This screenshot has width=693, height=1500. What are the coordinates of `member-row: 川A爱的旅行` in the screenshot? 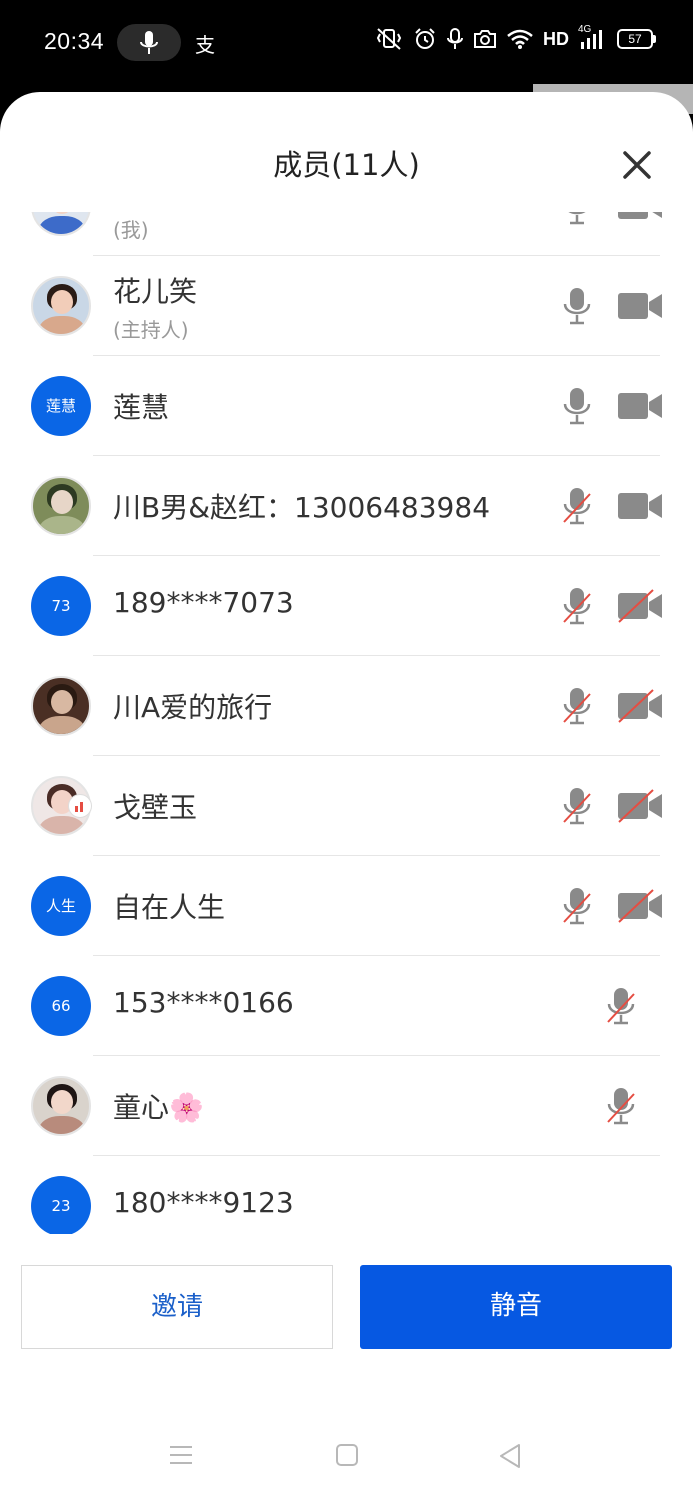 It's located at (346, 706).